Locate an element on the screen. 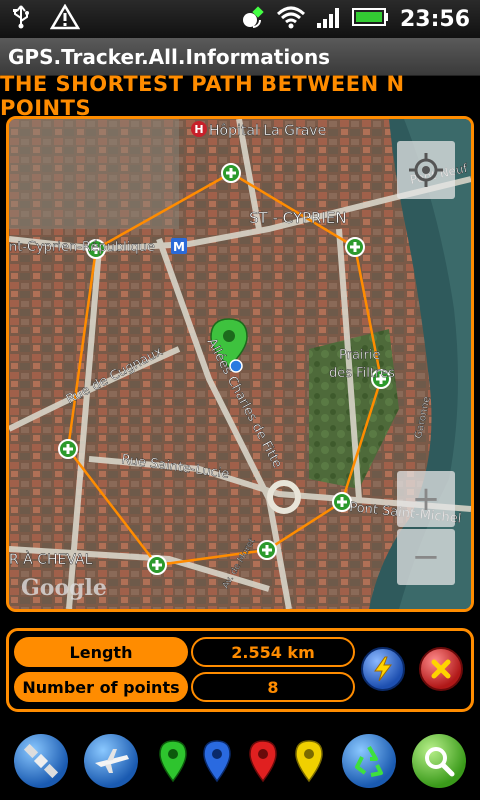 This screenshot has width=480, height=800. recycle-icon is located at coordinates (369, 761).